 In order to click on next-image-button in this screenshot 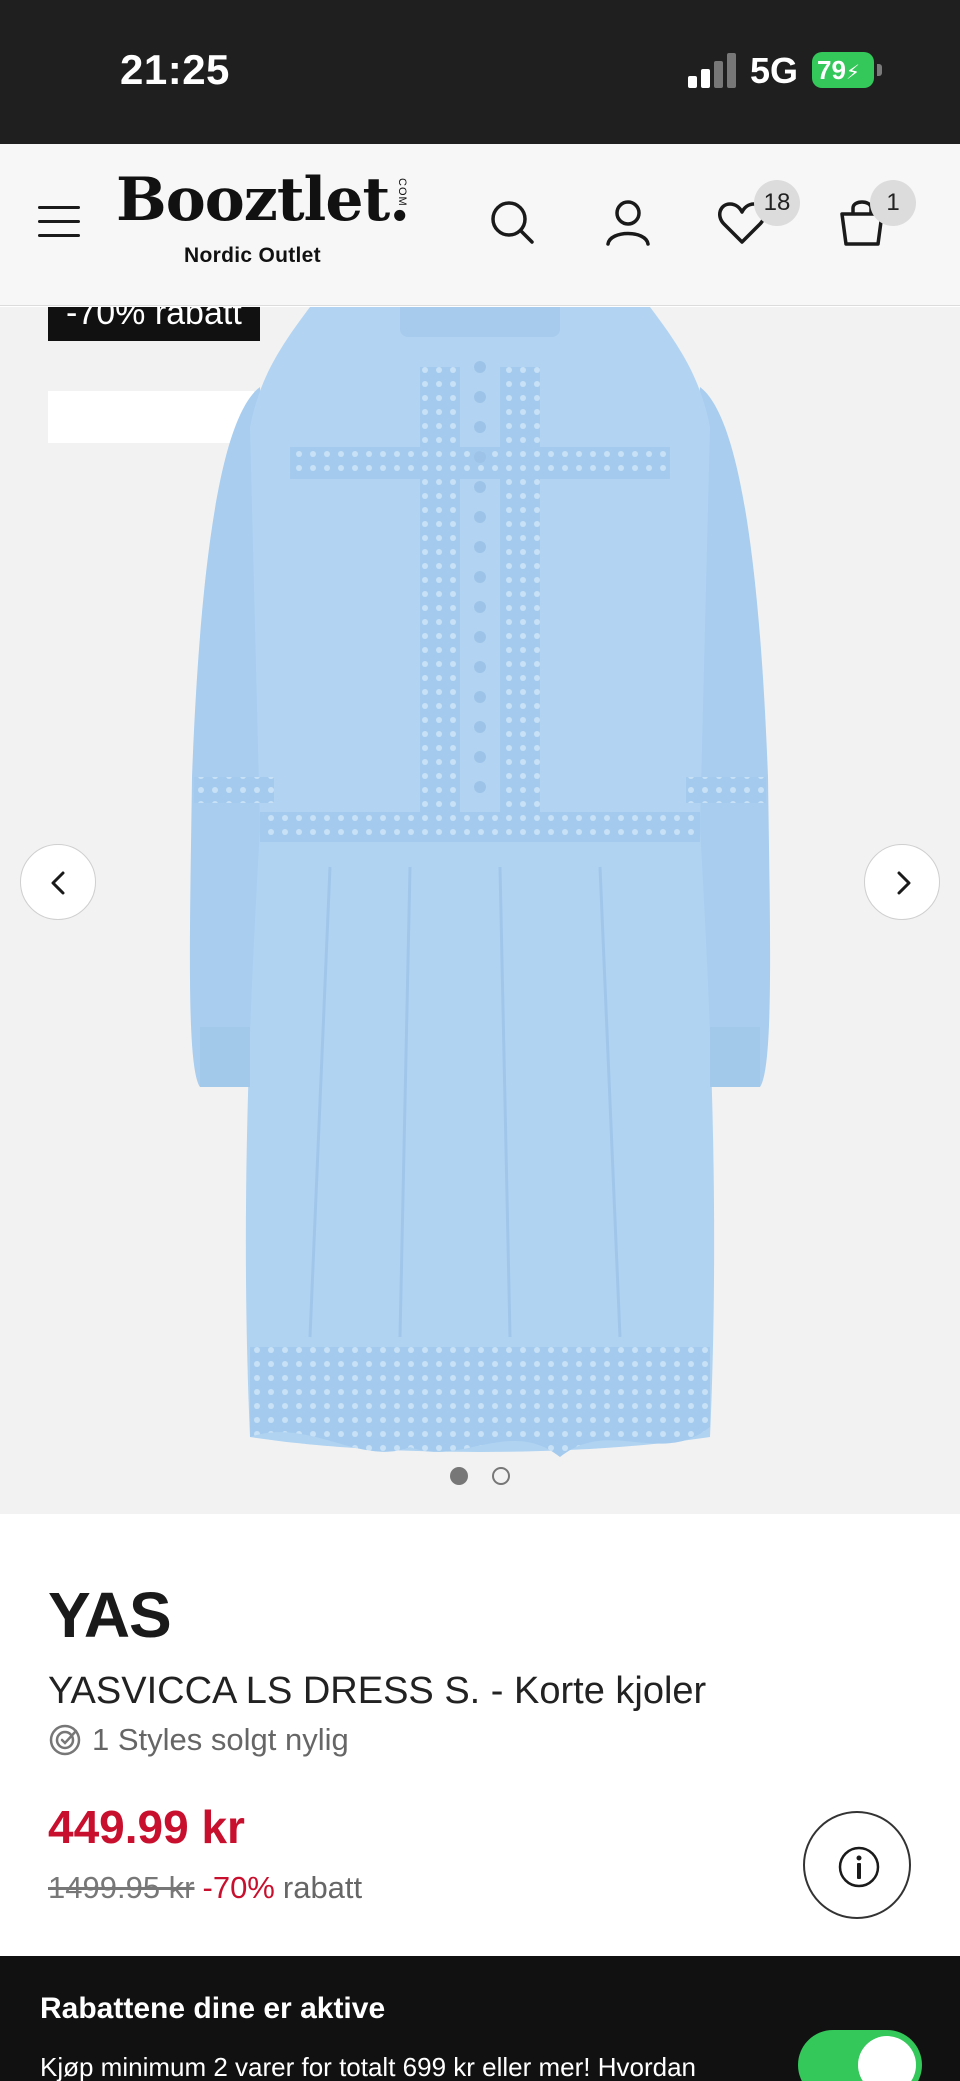, I will do `click(902, 882)`.